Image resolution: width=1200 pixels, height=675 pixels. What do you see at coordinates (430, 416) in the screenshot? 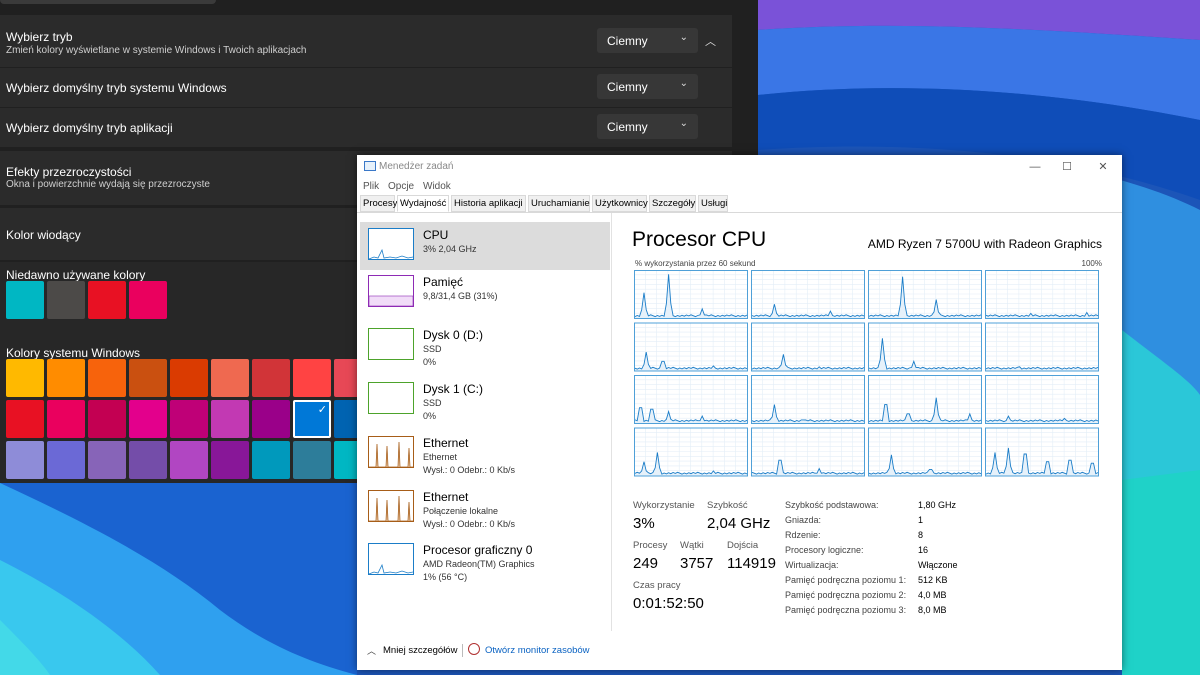
I see `resource-detail: 0%` at bounding box center [430, 416].